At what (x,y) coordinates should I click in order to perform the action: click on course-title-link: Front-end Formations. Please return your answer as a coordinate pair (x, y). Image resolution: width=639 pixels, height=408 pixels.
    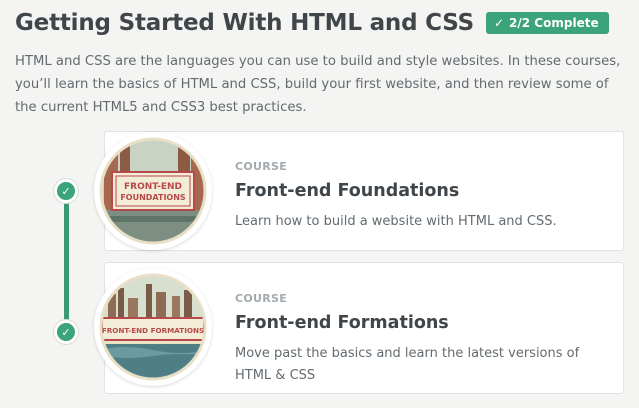
    Looking at the image, I should click on (420, 323).